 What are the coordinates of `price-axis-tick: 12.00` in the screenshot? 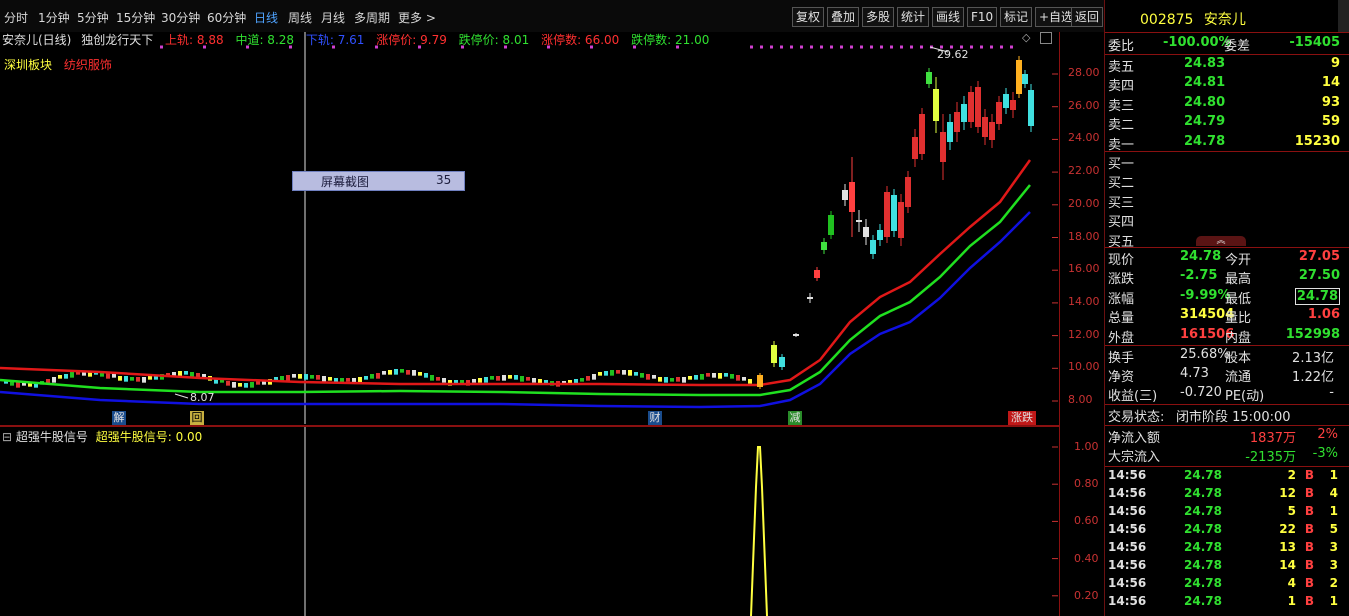 It's located at (1084, 334).